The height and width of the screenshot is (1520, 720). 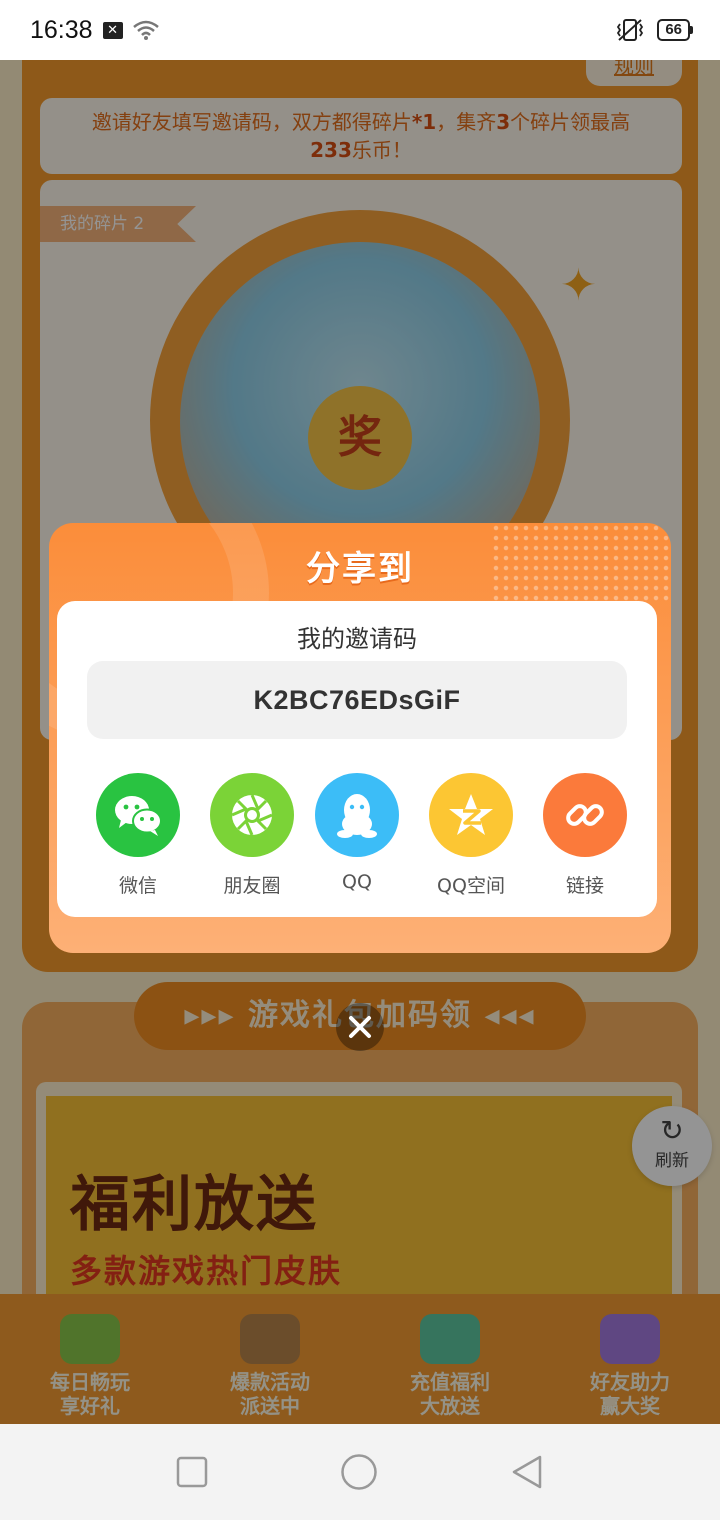 What do you see at coordinates (630, 30) in the screenshot?
I see `vibrate-icon` at bounding box center [630, 30].